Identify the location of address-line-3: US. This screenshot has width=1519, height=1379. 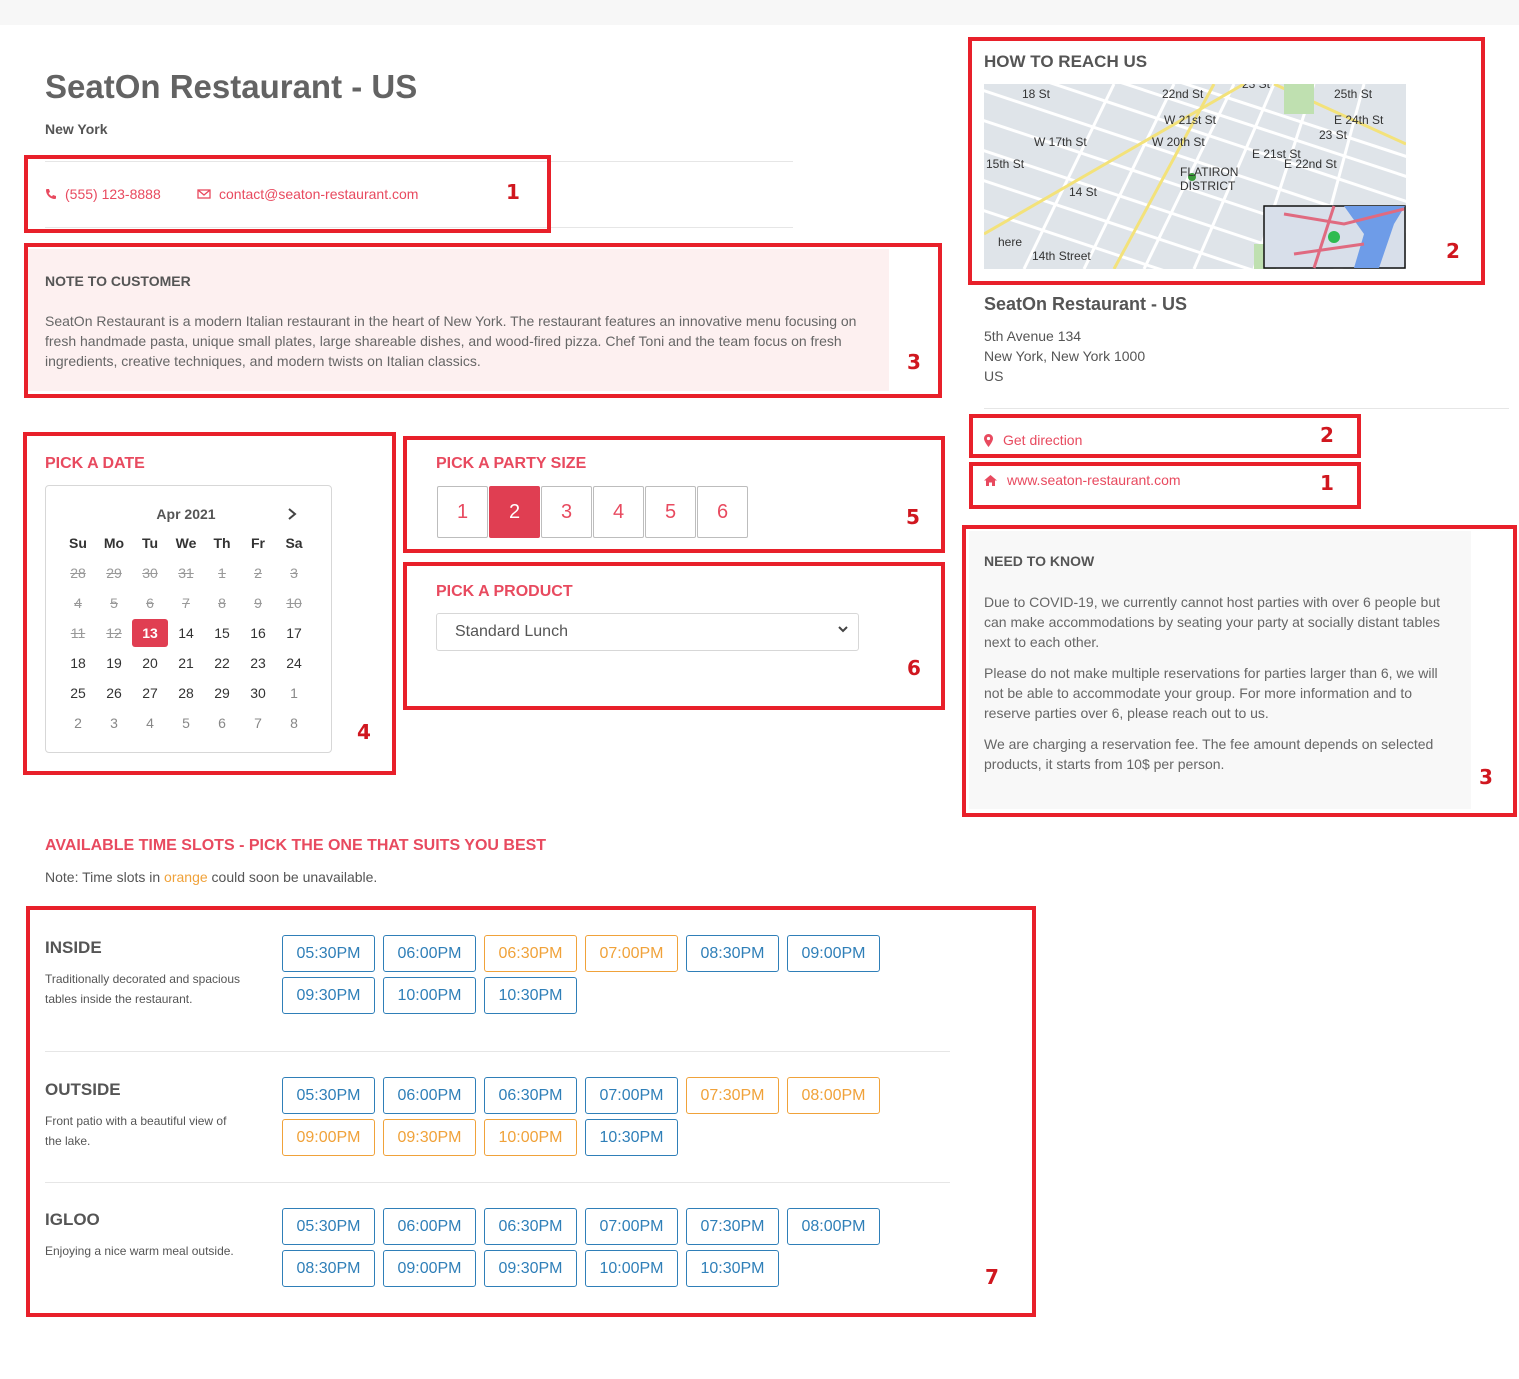
(994, 376).